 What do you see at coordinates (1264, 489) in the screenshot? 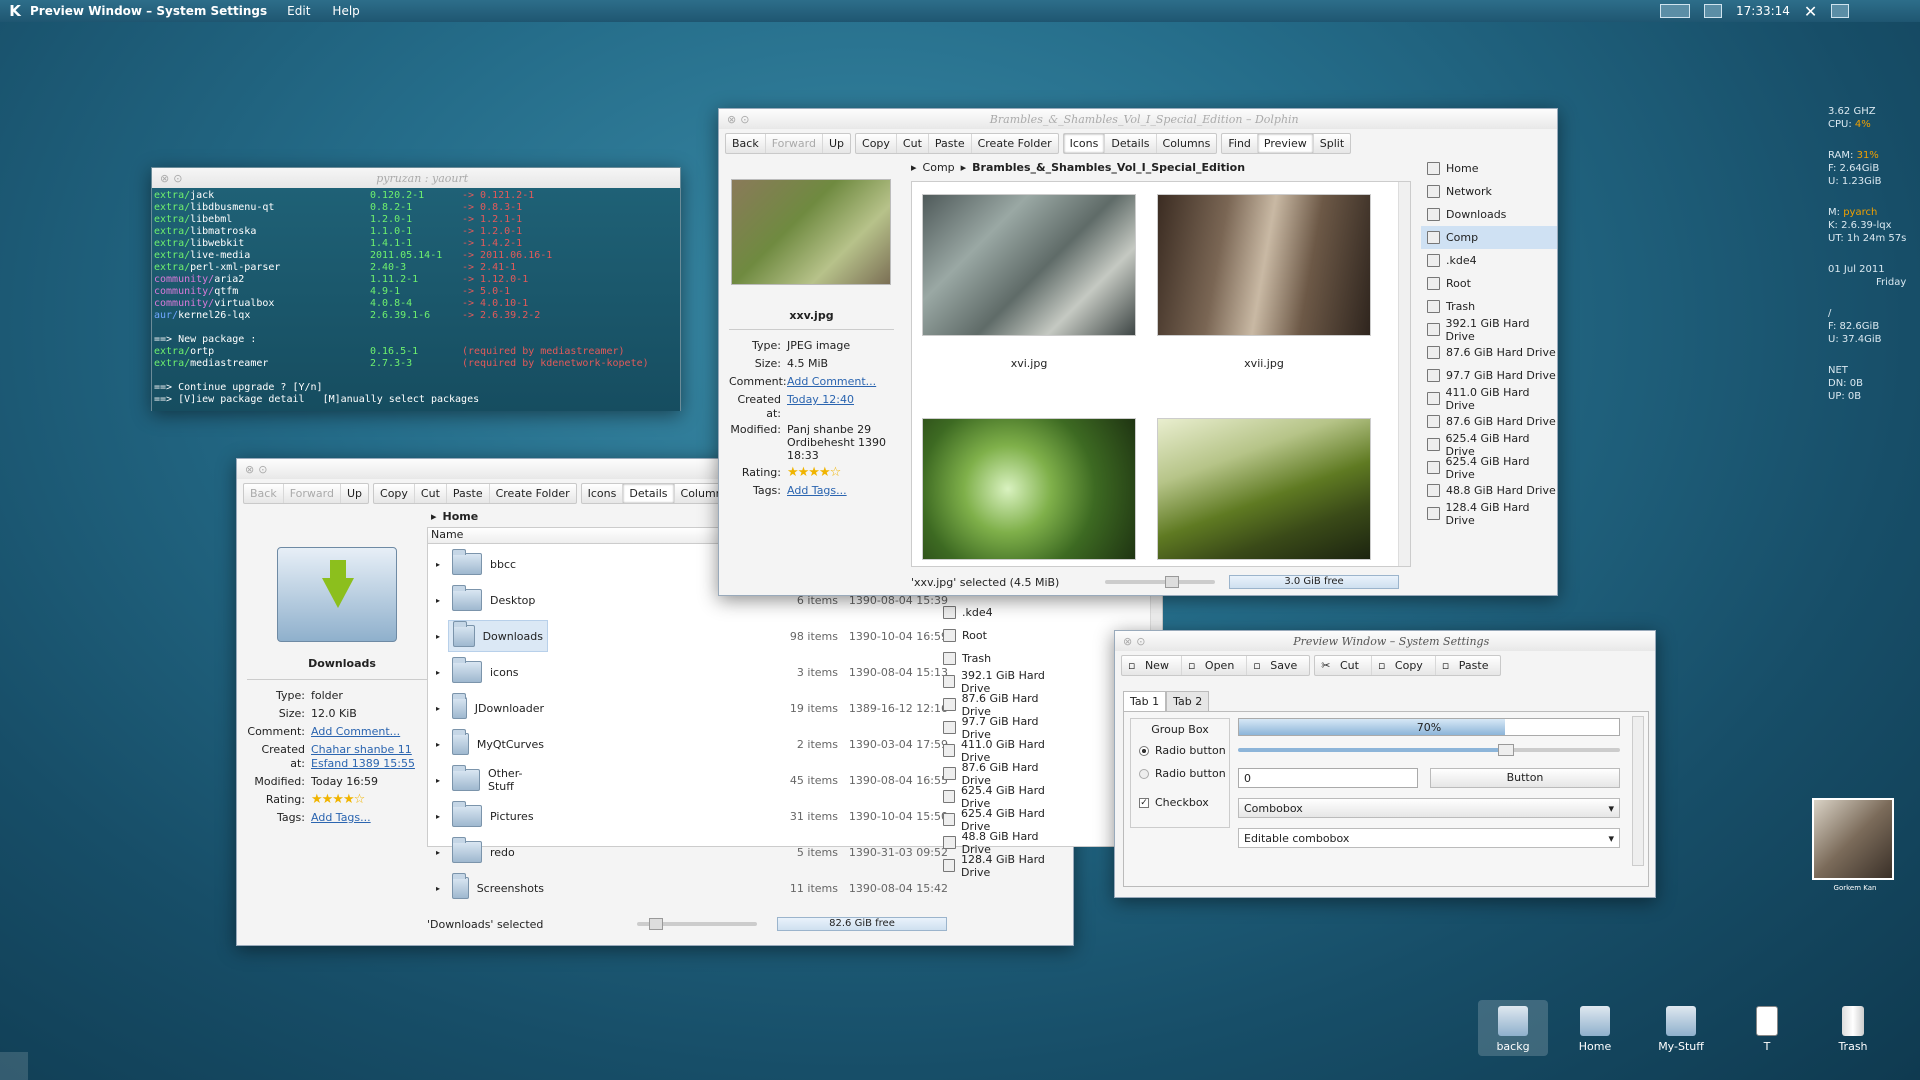
I see `thumbnail-moss` at bounding box center [1264, 489].